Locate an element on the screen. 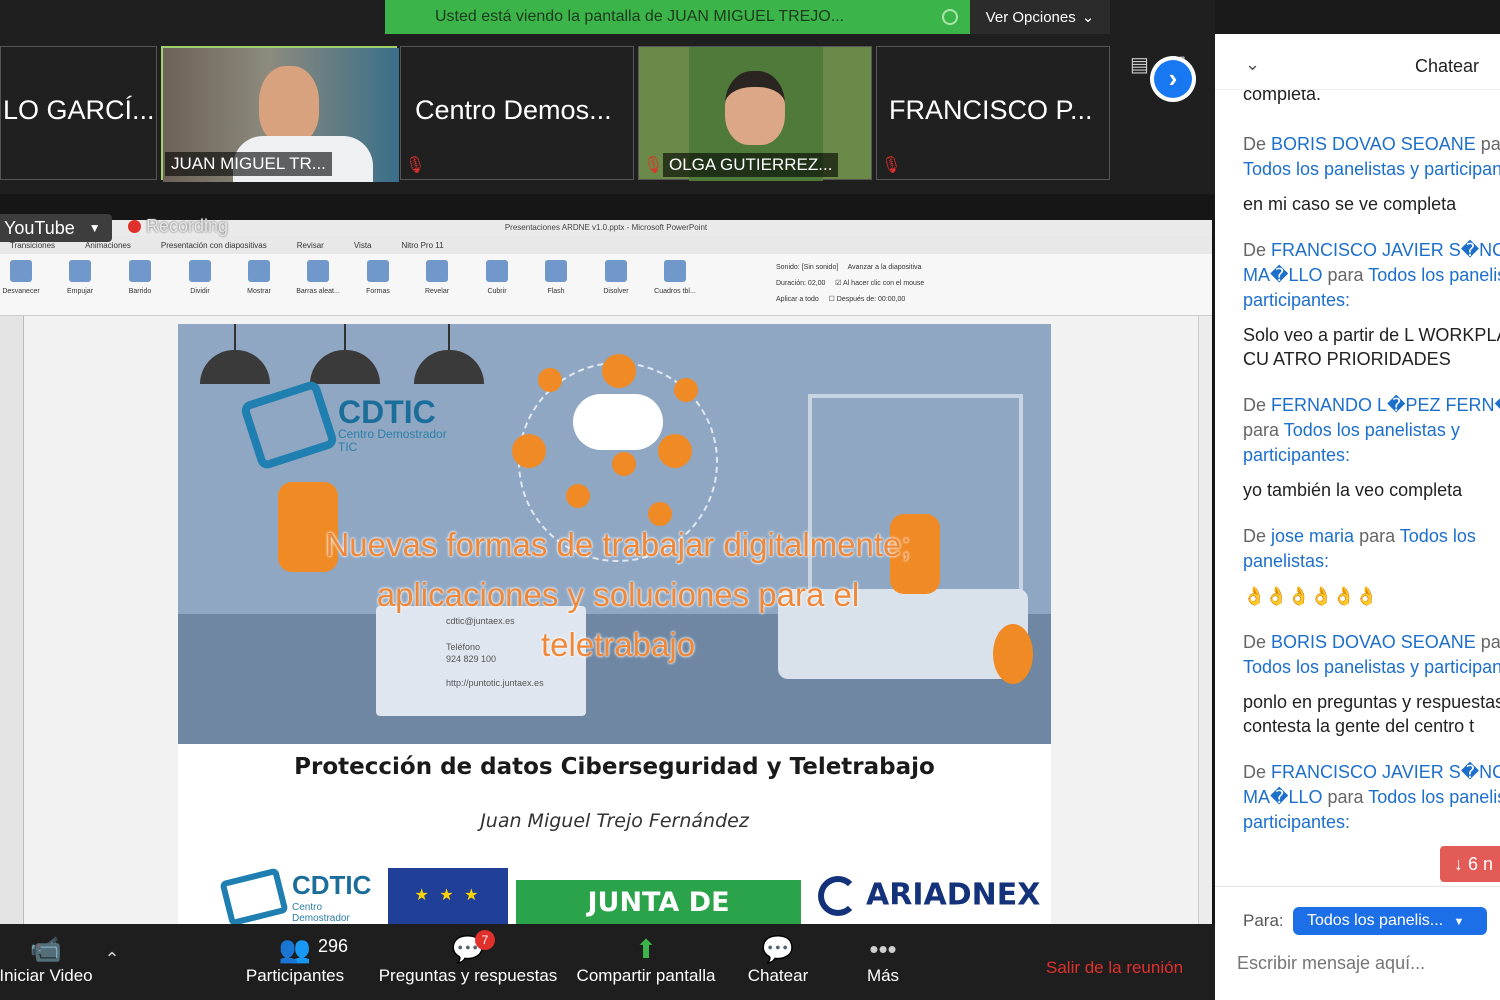 The height and width of the screenshot is (1000, 1500). chevron-right-icon: › is located at coordinates (1173, 79).